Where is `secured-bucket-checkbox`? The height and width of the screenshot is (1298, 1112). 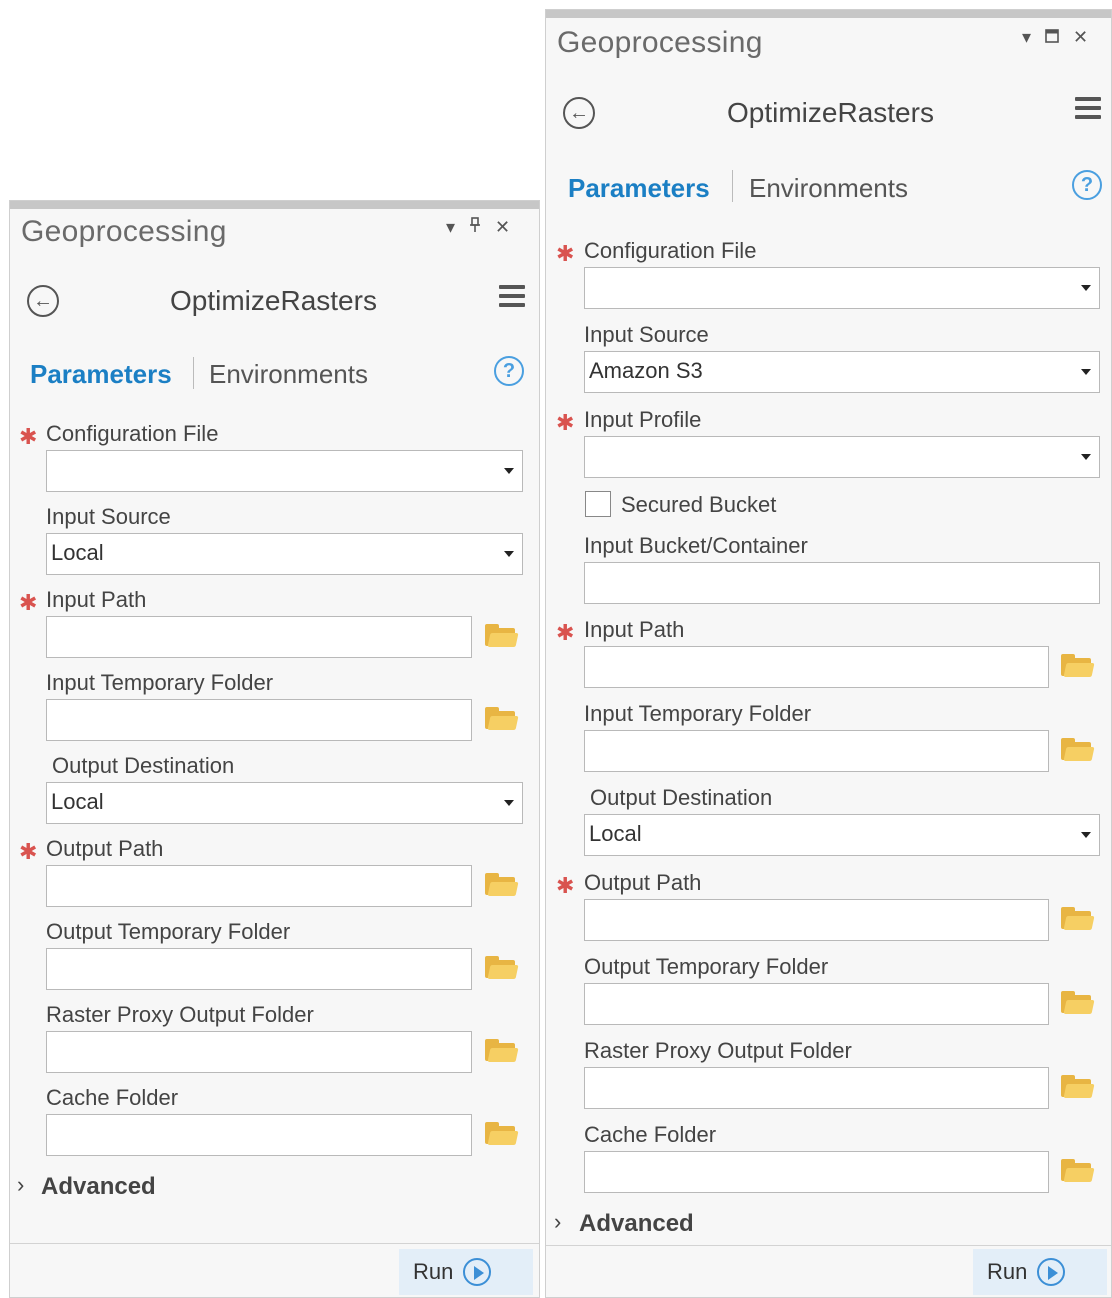 secured-bucket-checkbox is located at coordinates (598, 504).